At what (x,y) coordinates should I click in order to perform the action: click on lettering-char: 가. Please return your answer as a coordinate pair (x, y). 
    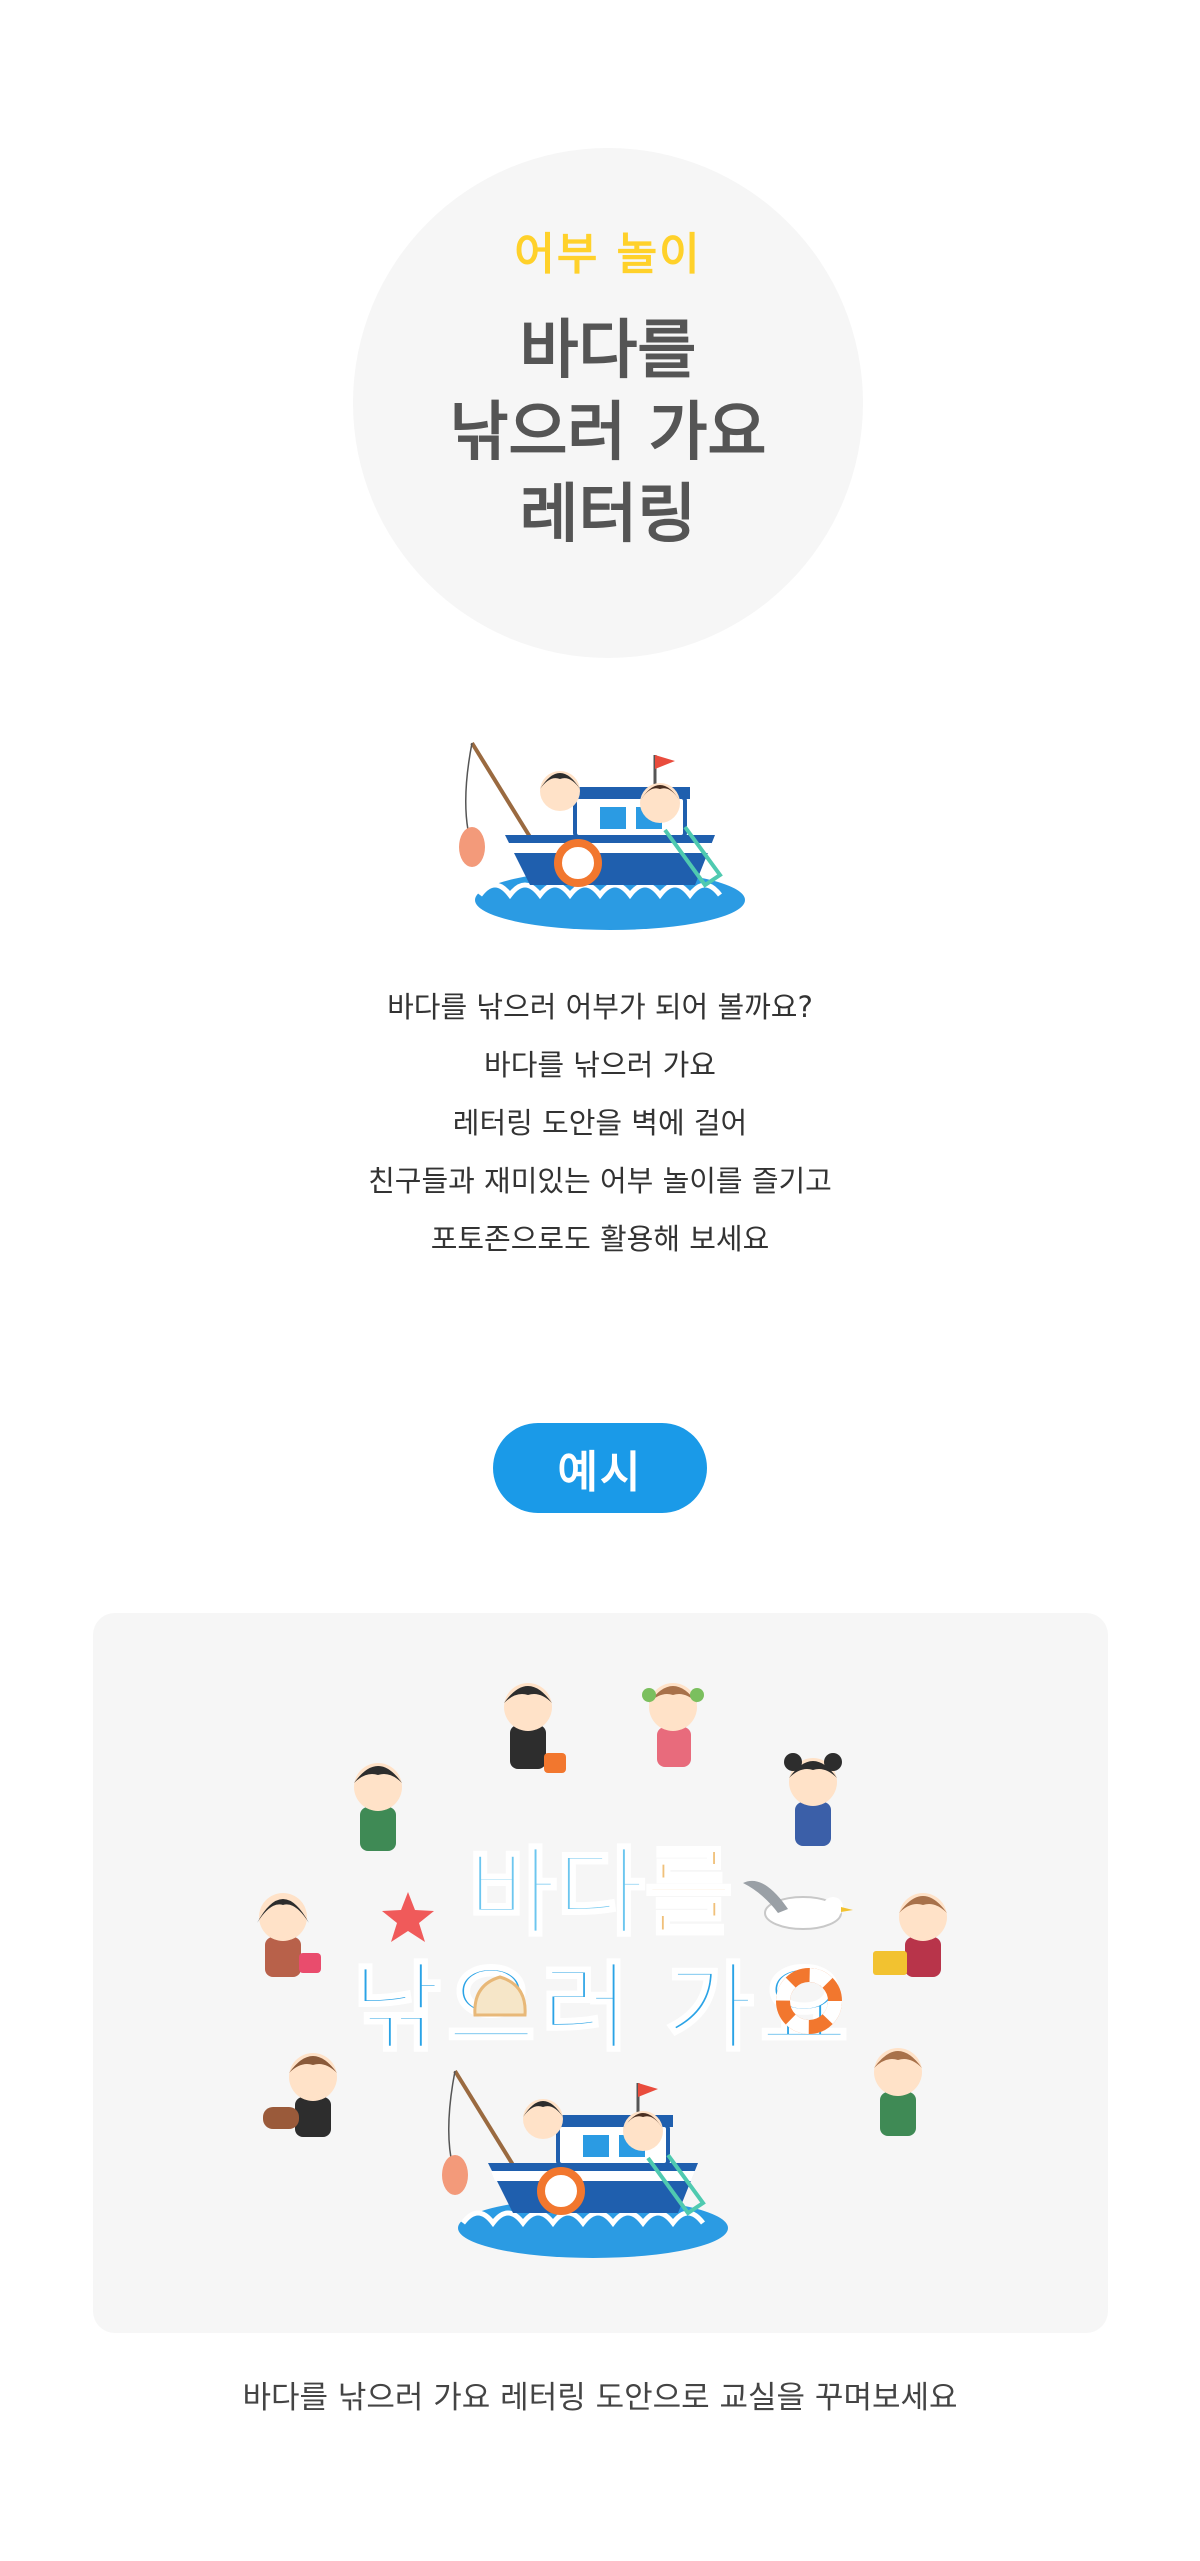
    Looking at the image, I should click on (709, 2008).